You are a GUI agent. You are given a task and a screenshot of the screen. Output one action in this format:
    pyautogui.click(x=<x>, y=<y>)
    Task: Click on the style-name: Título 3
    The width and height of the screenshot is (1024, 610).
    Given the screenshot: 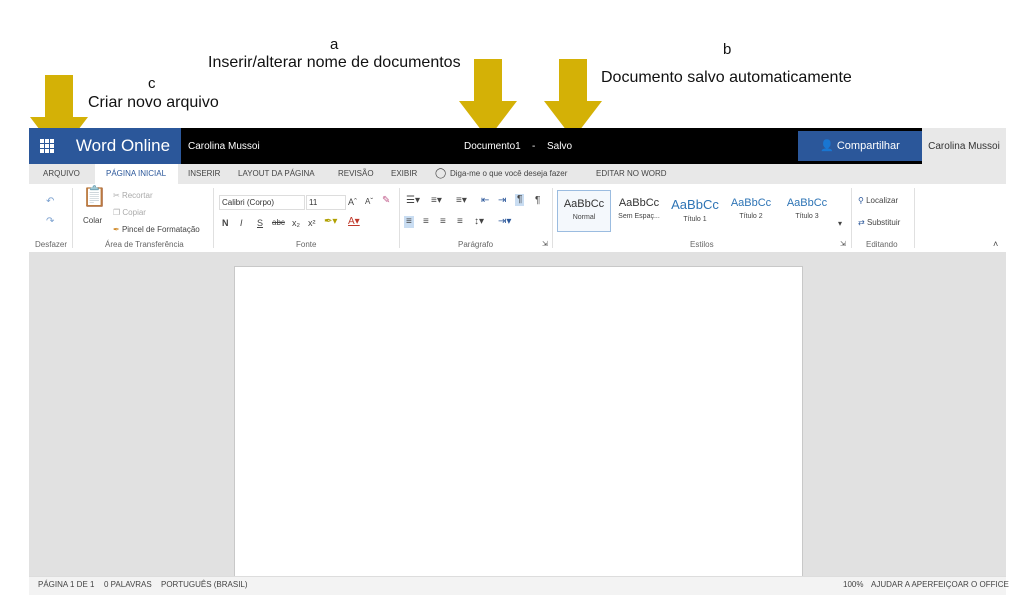 What is the action you would take?
    pyautogui.click(x=807, y=216)
    